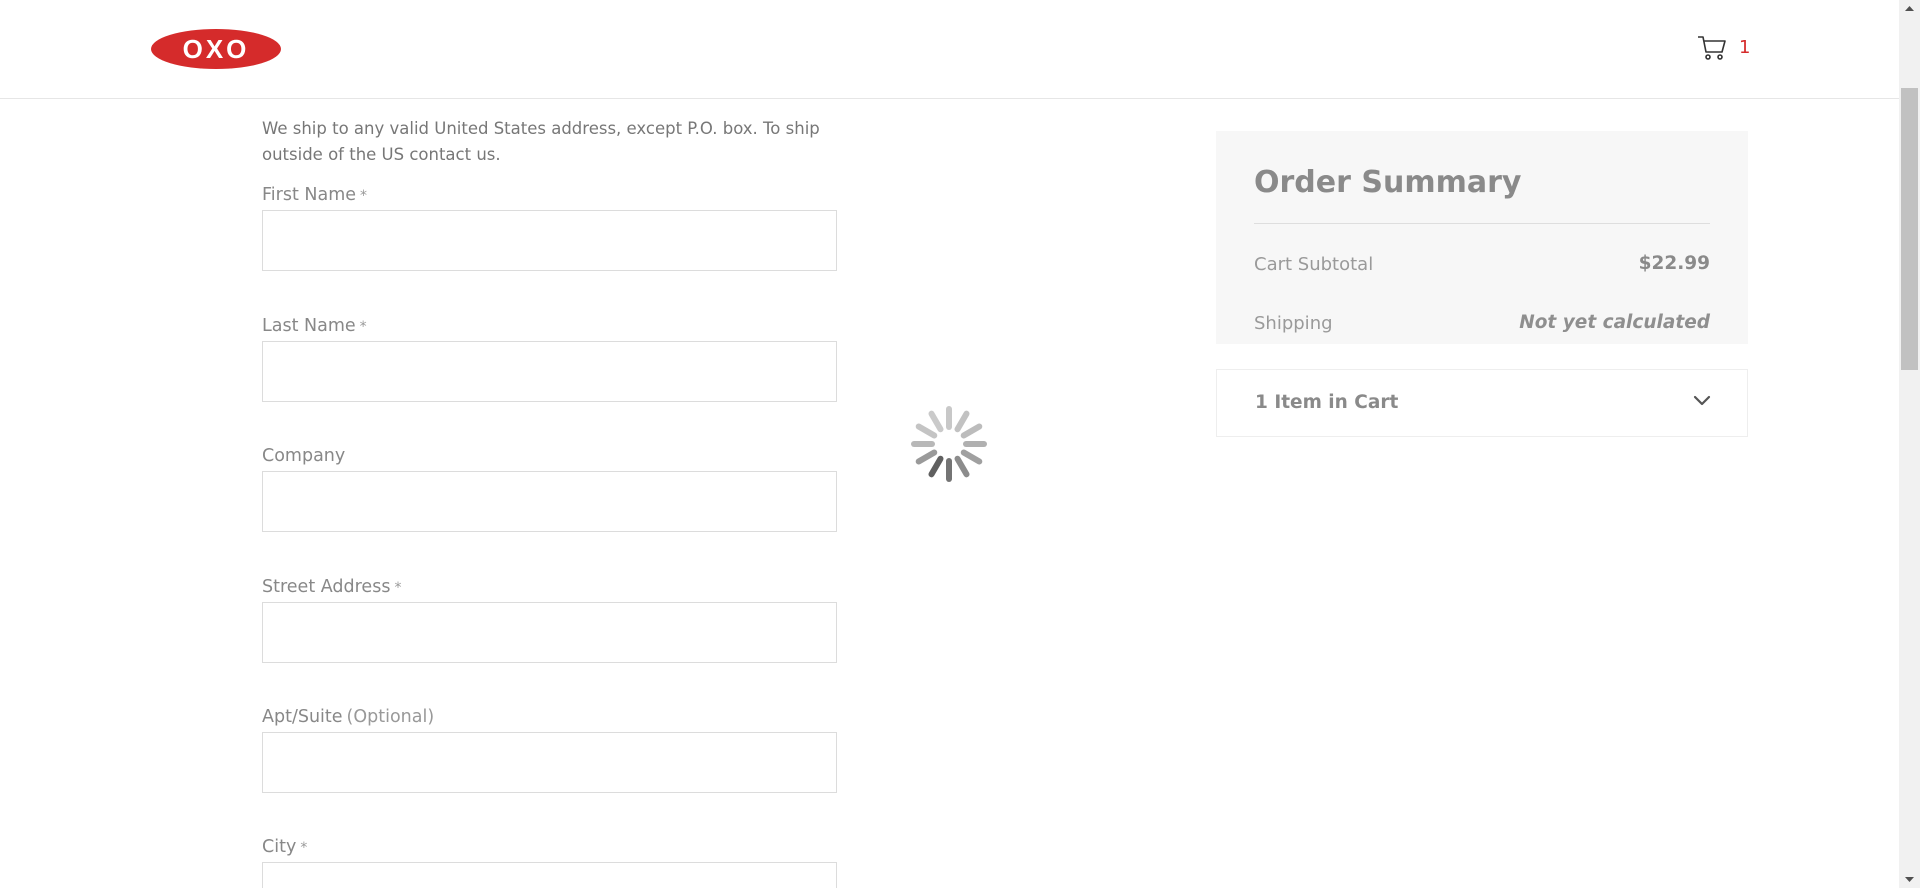 The image size is (1920, 888). Describe the element at coordinates (1702, 400) in the screenshot. I see `chevron-down-icon` at that location.